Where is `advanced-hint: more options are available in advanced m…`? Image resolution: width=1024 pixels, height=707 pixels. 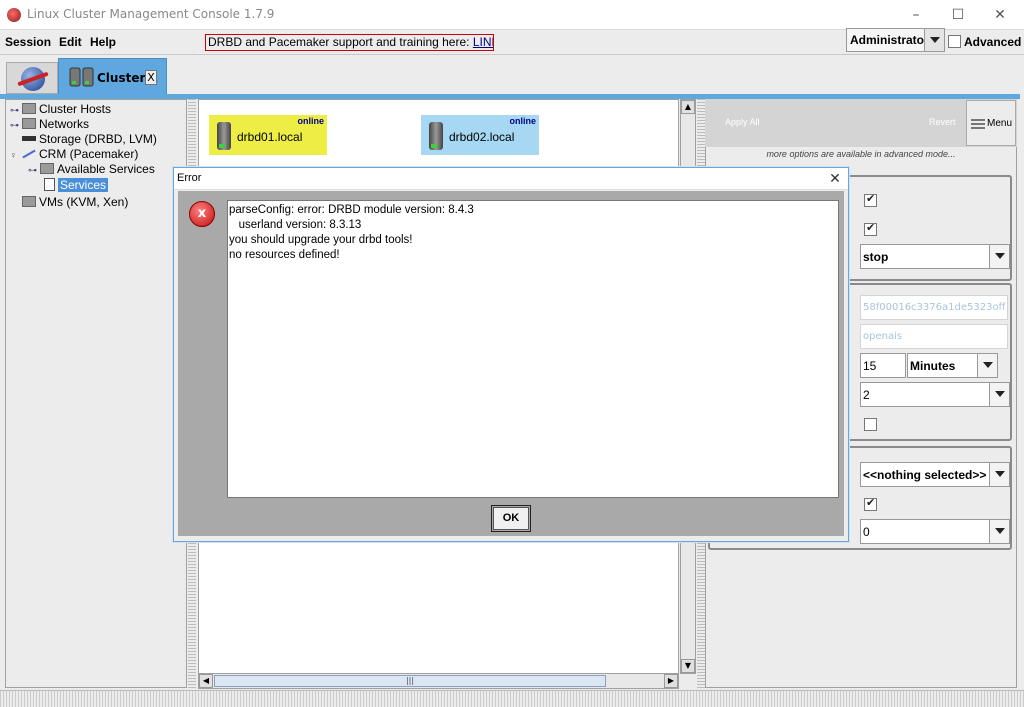 advanced-hint: more options are available in advanced m… is located at coordinates (861, 154).